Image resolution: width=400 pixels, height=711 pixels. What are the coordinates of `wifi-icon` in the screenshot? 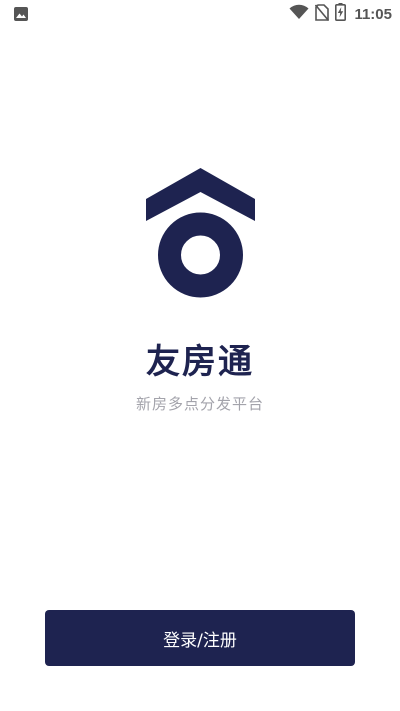 It's located at (299, 14).